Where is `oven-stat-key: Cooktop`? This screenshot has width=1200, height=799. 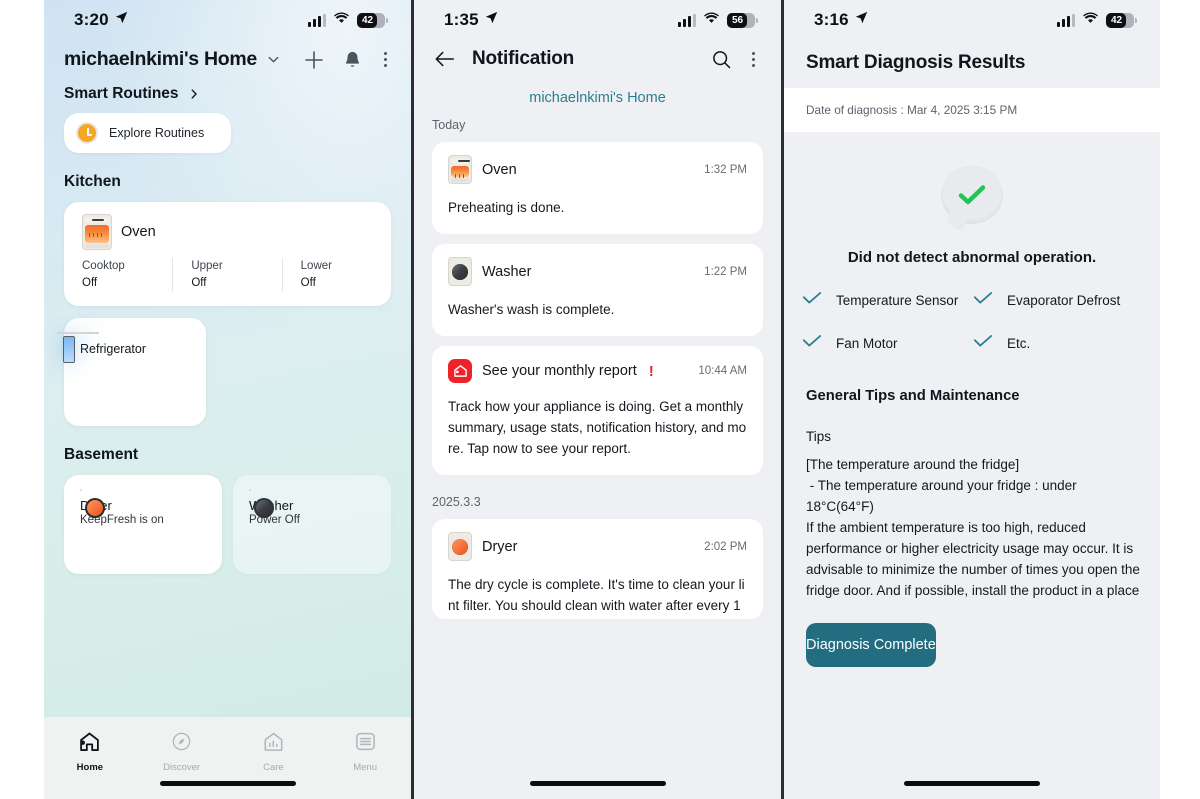 oven-stat-key: Cooktop is located at coordinates (103, 266).